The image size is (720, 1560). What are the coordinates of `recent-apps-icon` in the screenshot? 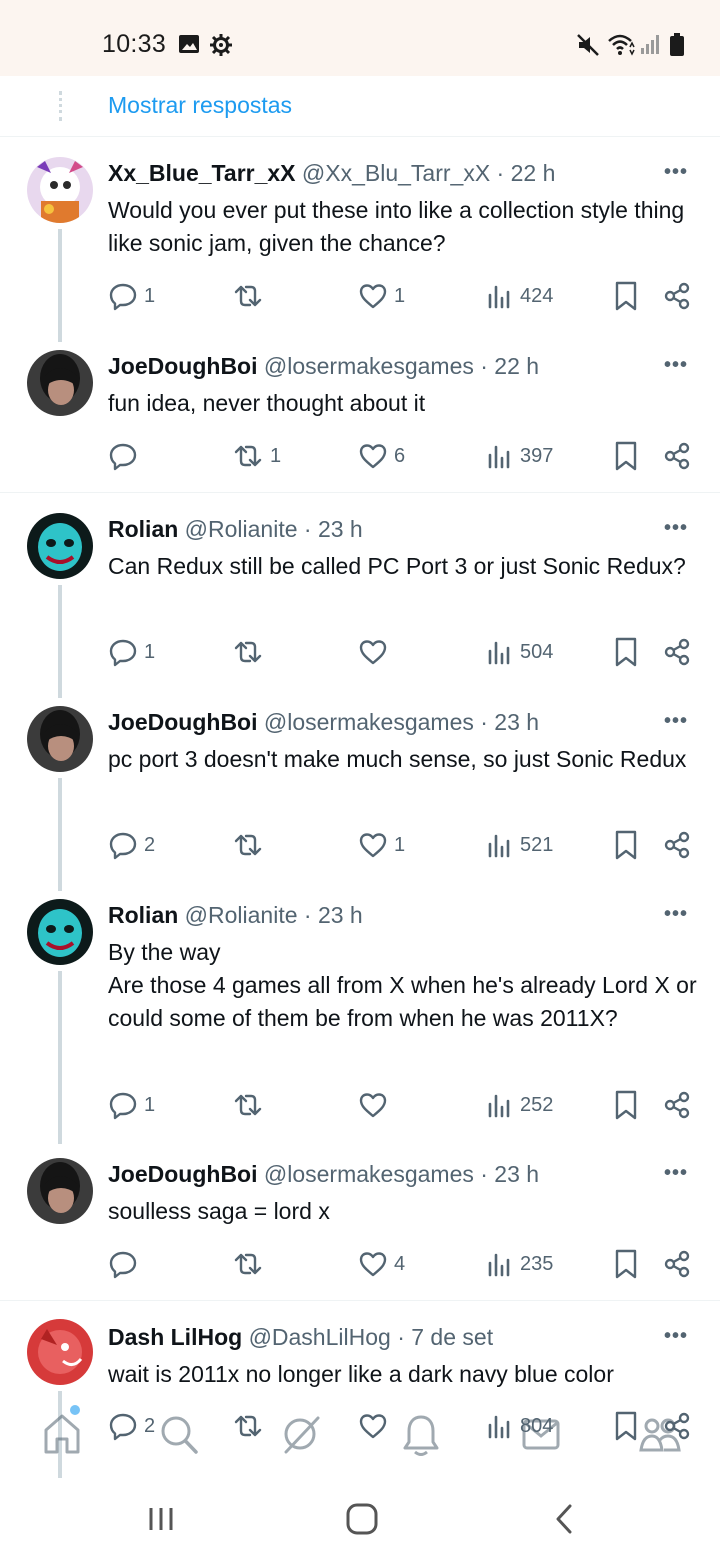 It's located at (161, 1519).